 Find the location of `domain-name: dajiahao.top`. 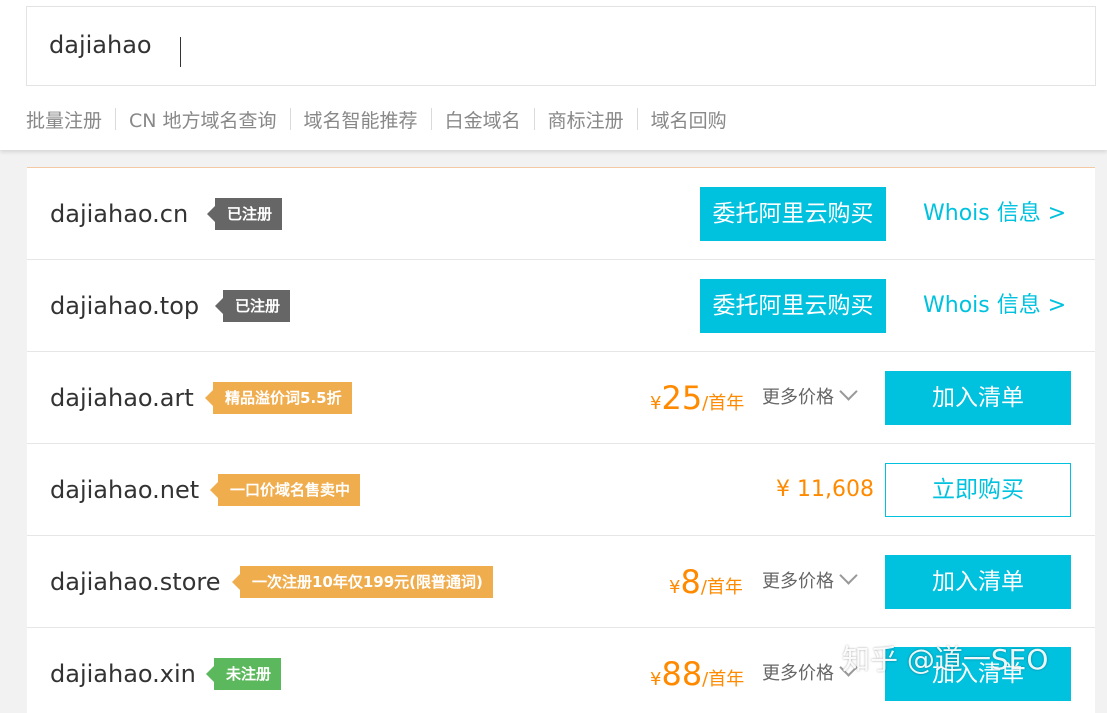

domain-name: dajiahao.top is located at coordinates (125, 306).